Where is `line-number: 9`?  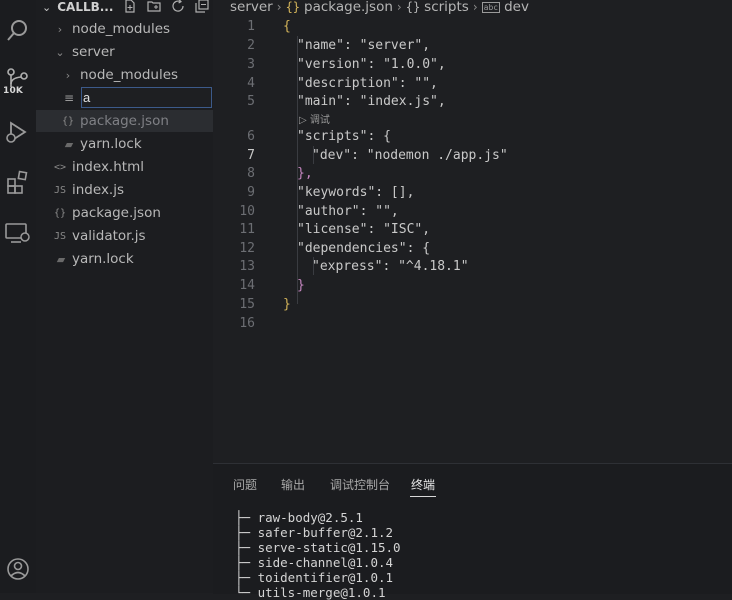 line-number: 9 is located at coordinates (251, 192).